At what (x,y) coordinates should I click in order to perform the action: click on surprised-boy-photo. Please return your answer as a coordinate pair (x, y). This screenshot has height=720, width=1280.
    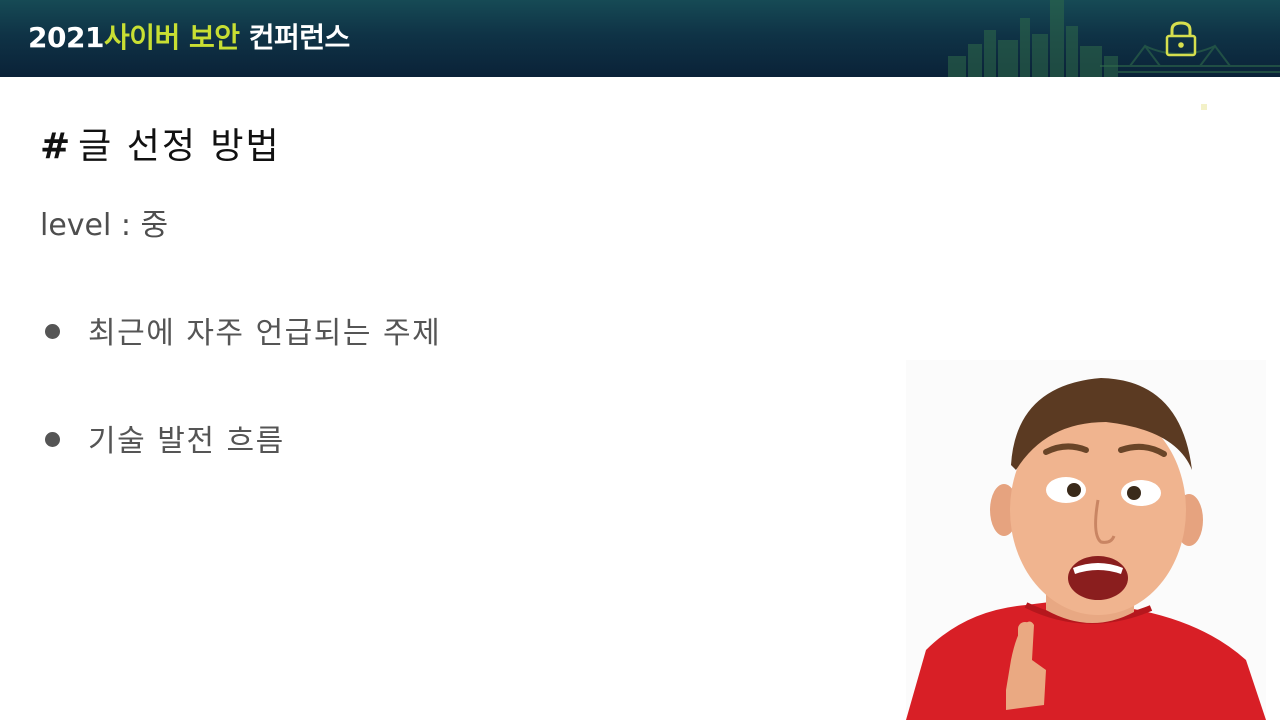
    Looking at the image, I should click on (1086, 540).